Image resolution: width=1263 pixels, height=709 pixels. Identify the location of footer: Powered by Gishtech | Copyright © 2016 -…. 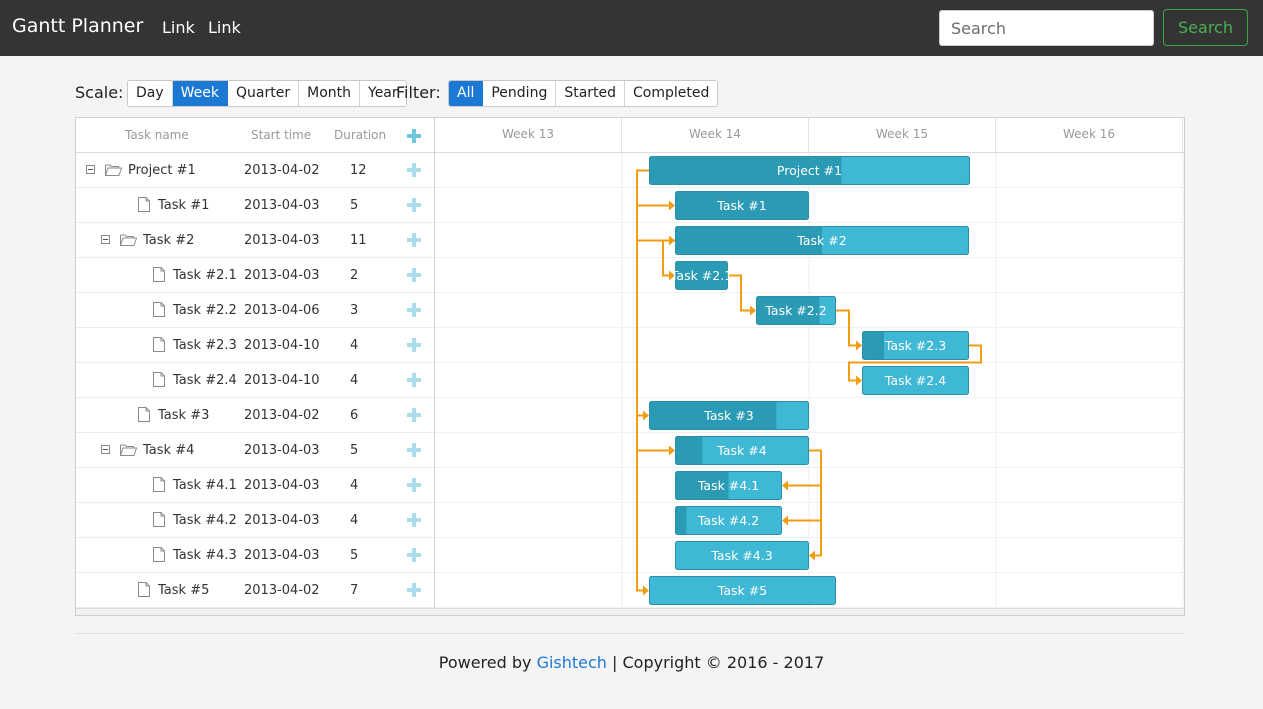
(631, 662).